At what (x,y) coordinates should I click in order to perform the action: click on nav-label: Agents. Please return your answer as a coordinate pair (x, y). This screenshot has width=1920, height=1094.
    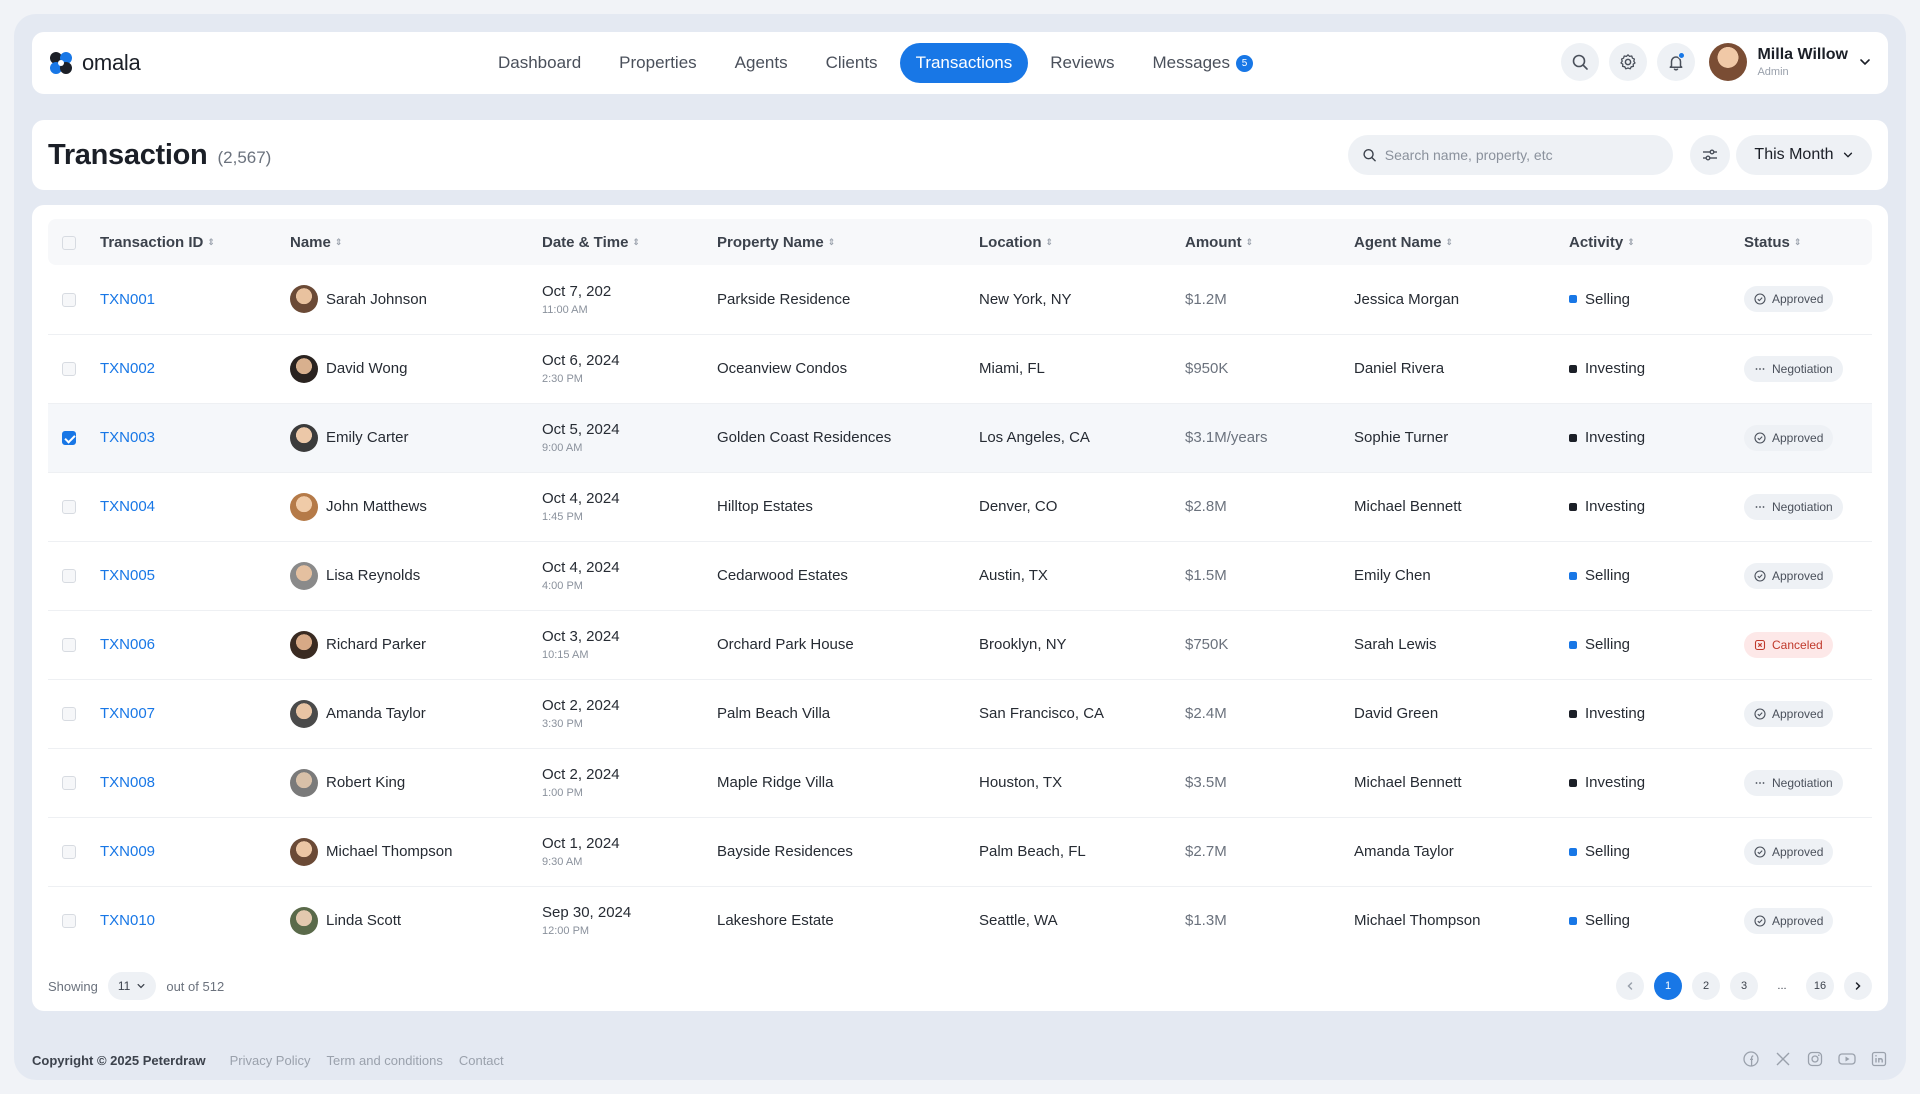
    Looking at the image, I should click on (761, 62).